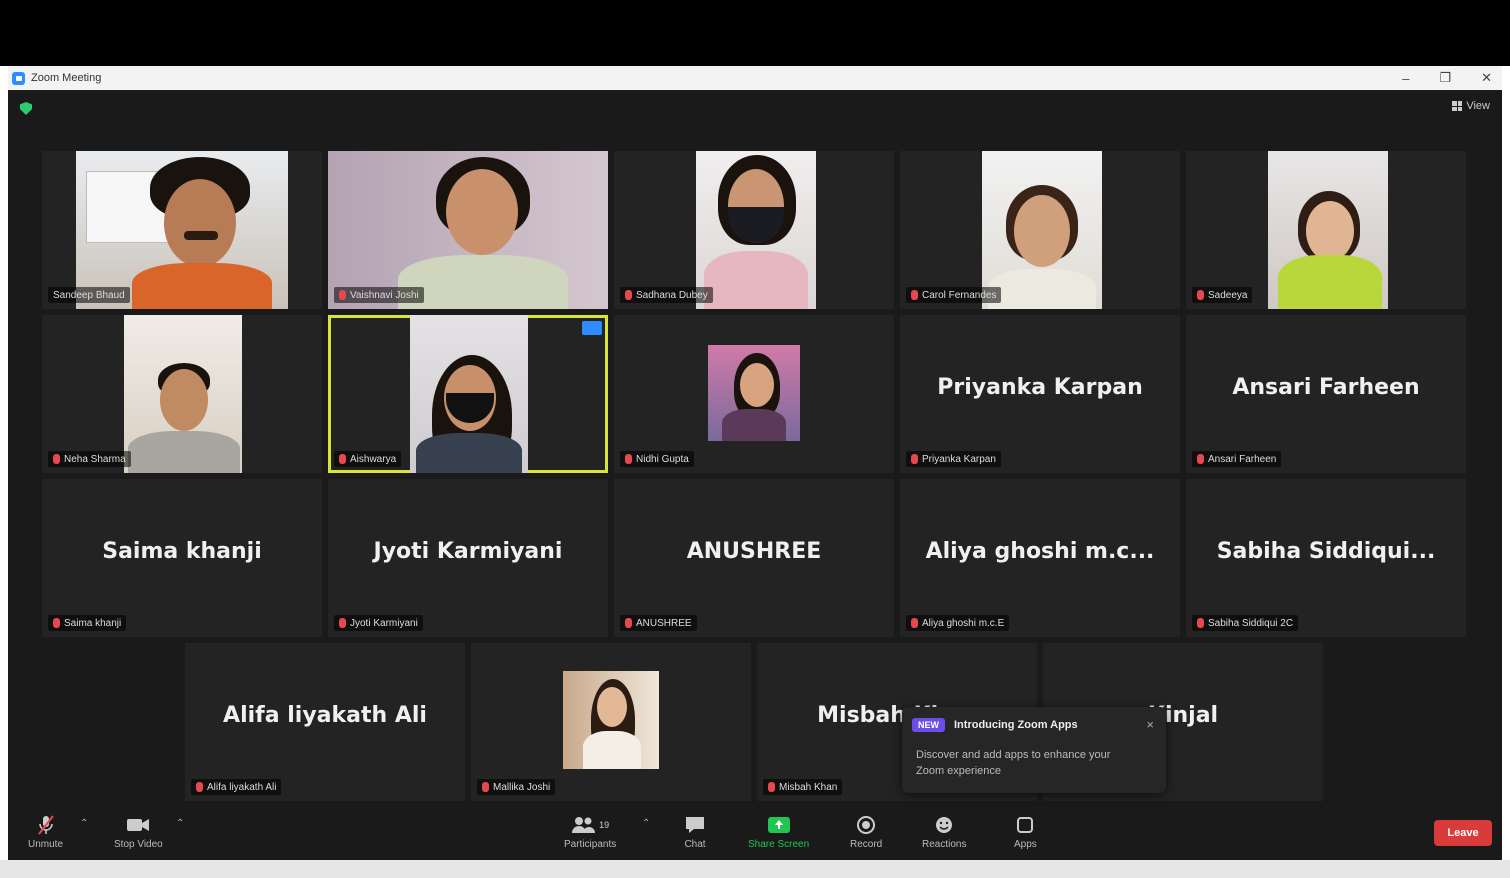  Describe the element at coordinates (87, 623) in the screenshot. I see `participant-name-tag: Saima khanji` at that location.